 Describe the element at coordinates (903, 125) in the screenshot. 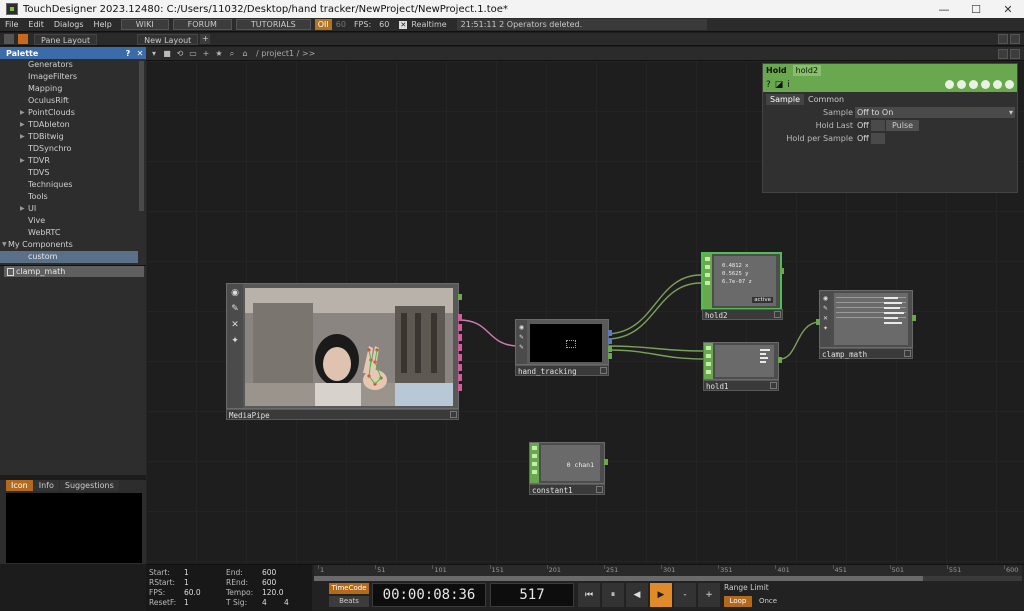

I see `pulse-button: Pulse` at that location.